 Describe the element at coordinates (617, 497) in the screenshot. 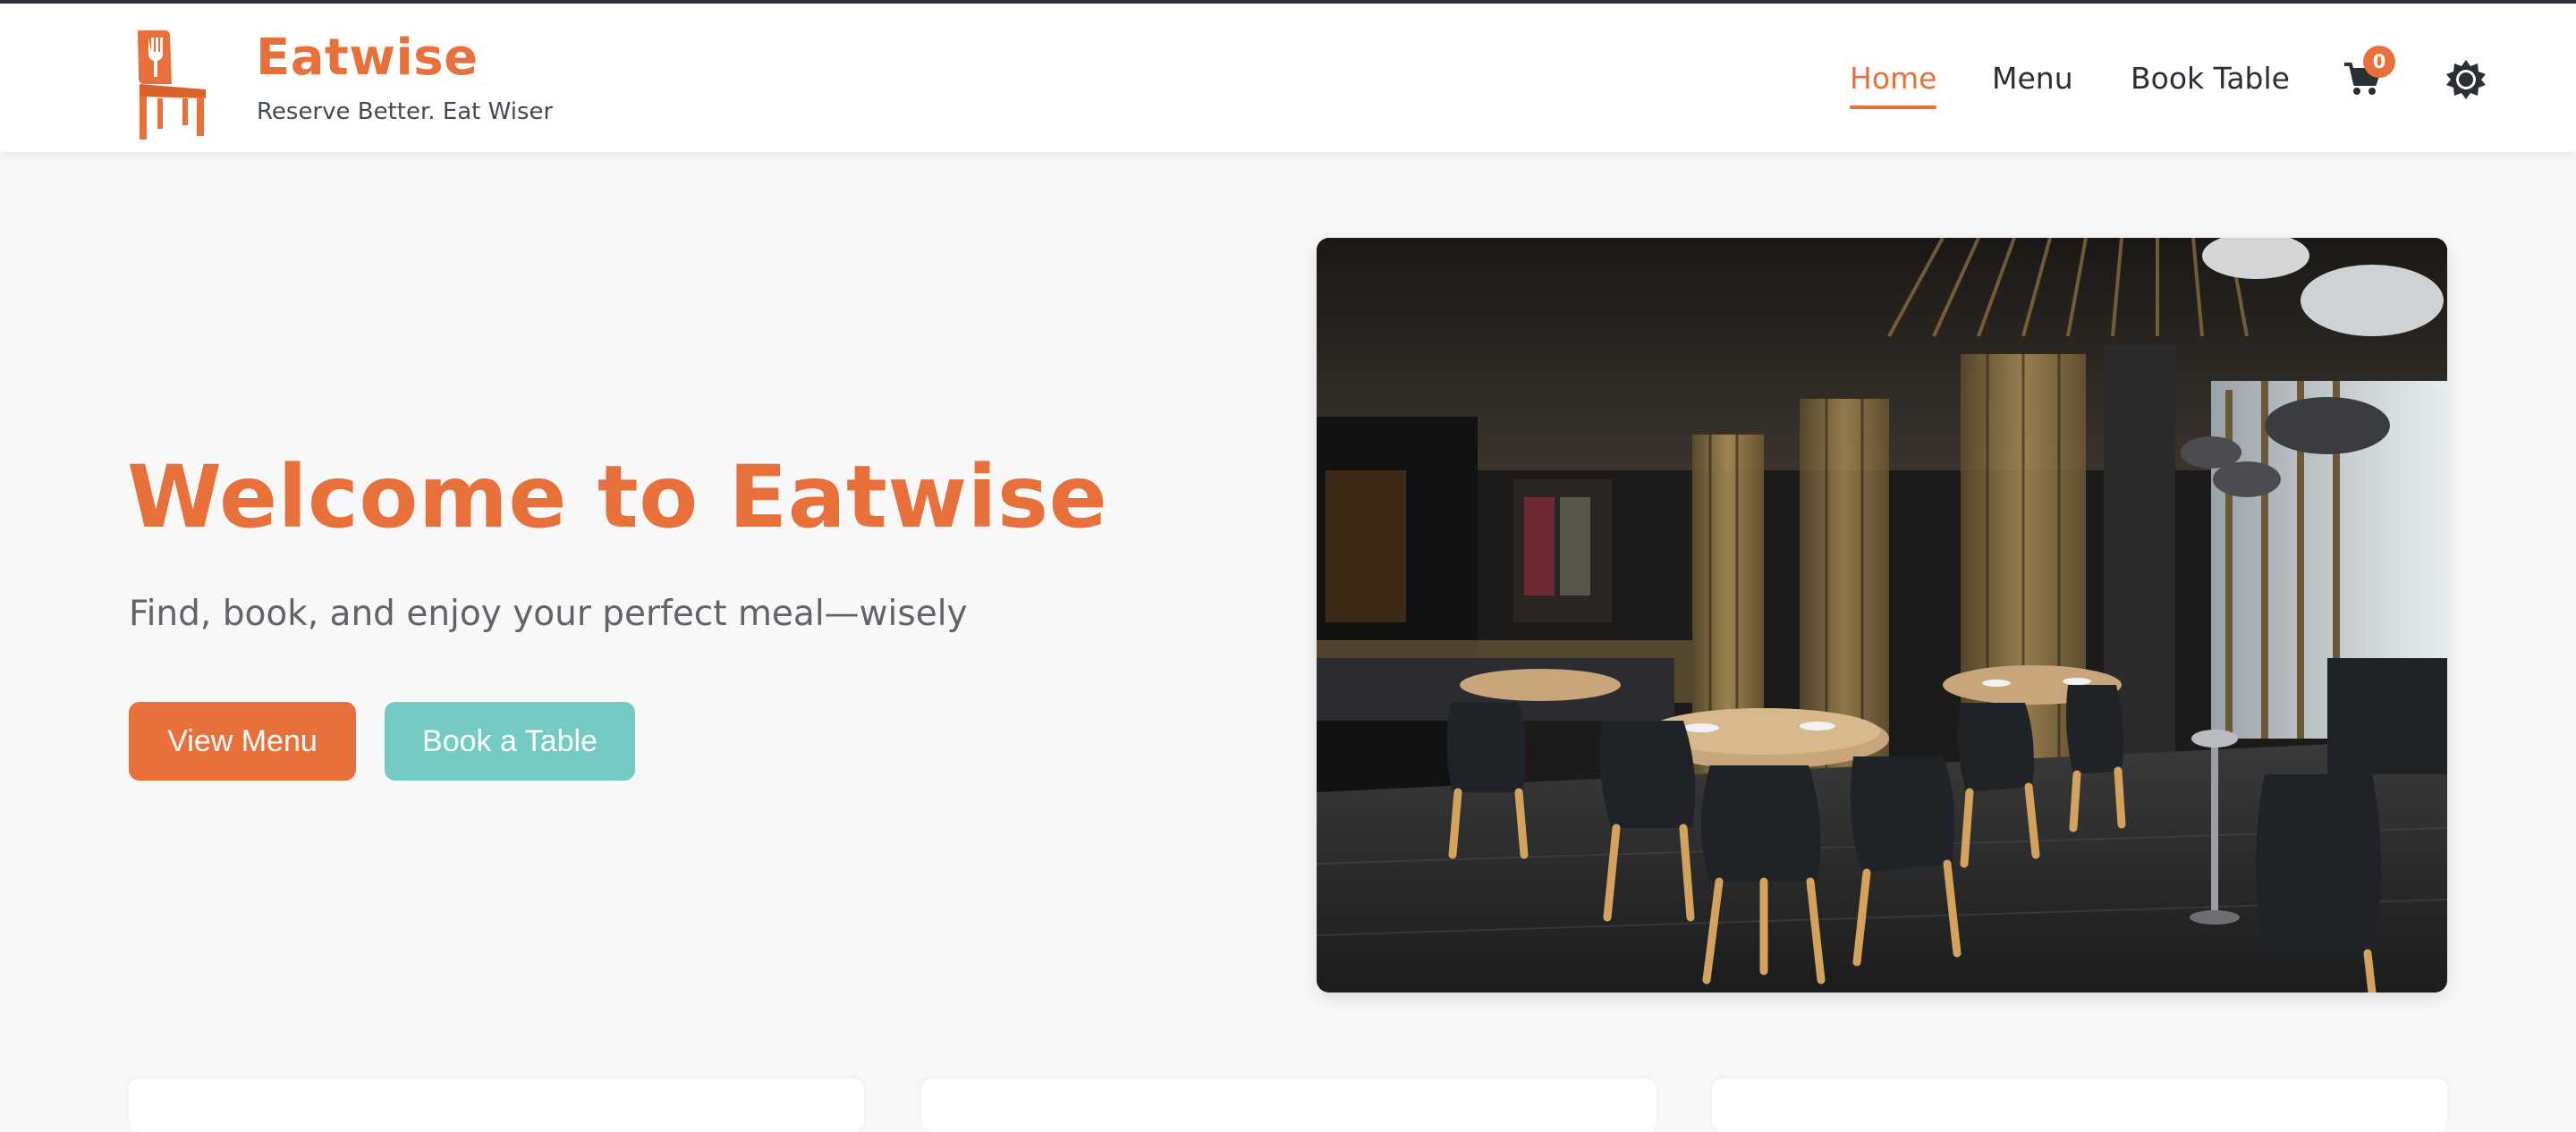

I see `hero-title: Welcome to Eatwise` at that location.